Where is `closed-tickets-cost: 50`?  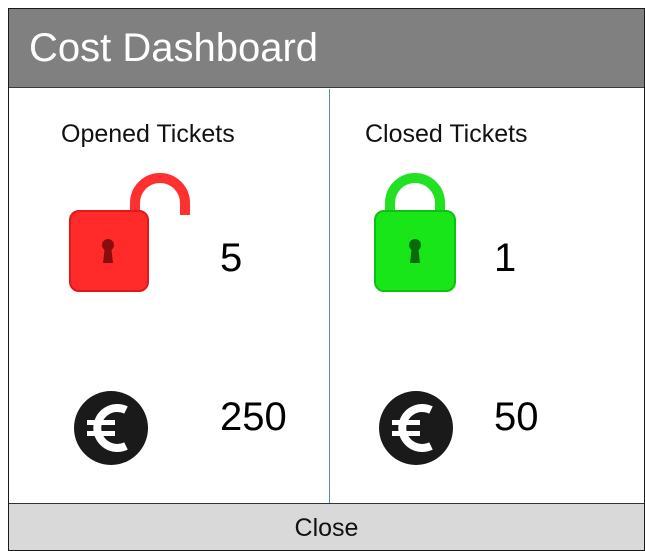
closed-tickets-cost: 50 is located at coordinates (516, 417).